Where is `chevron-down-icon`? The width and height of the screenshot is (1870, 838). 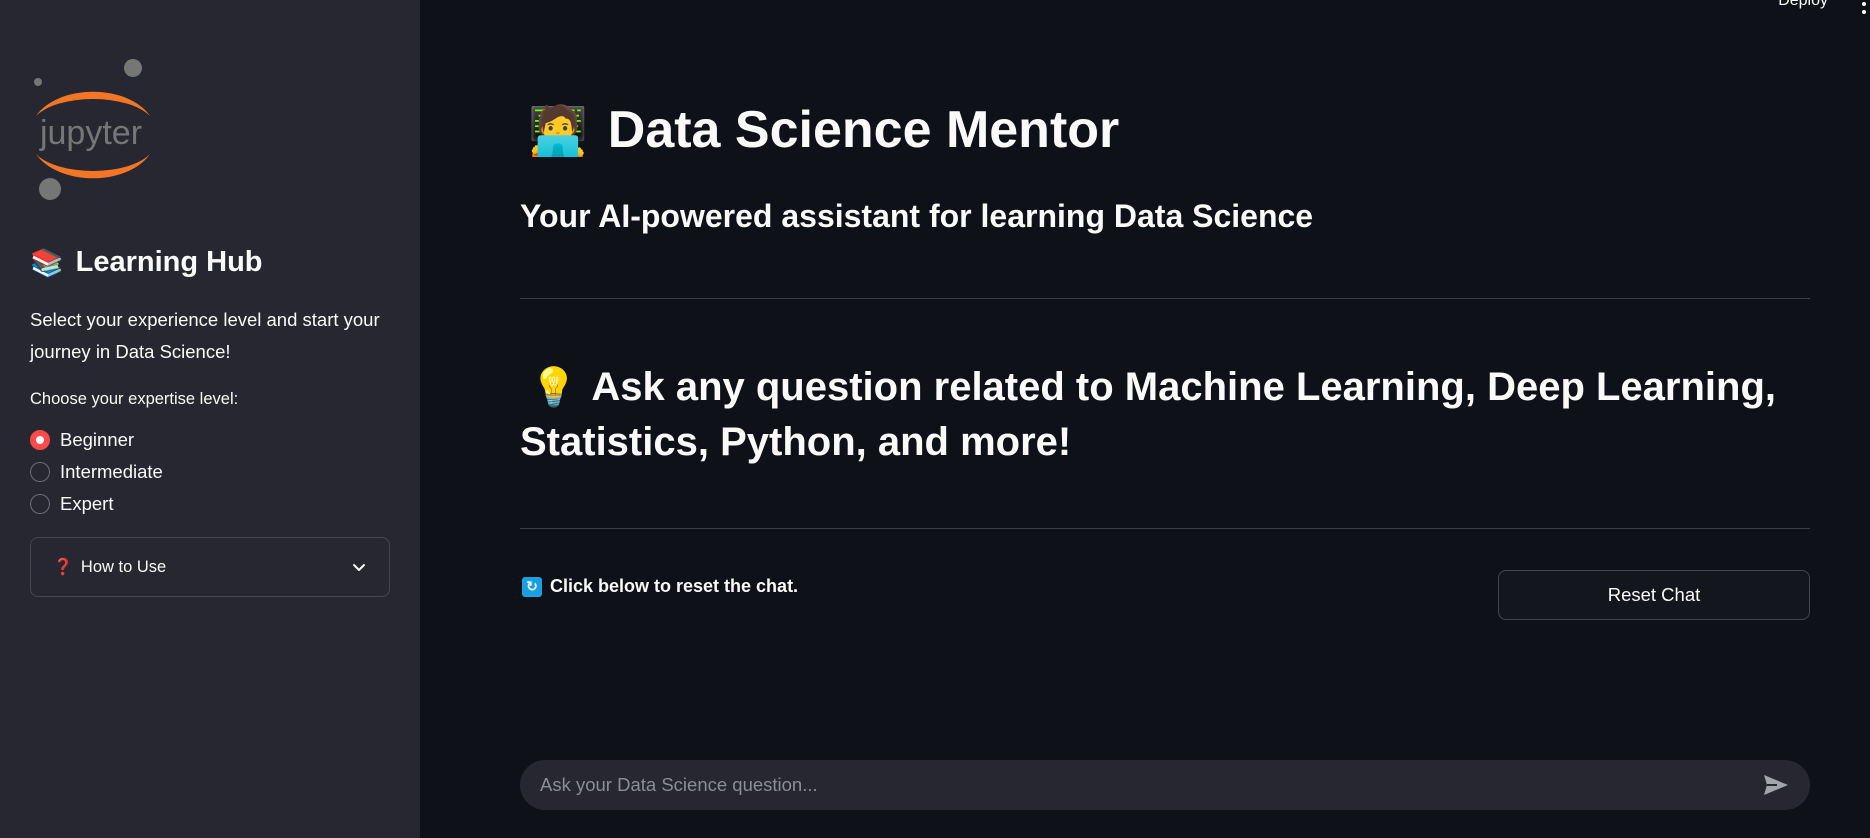 chevron-down-icon is located at coordinates (359, 567).